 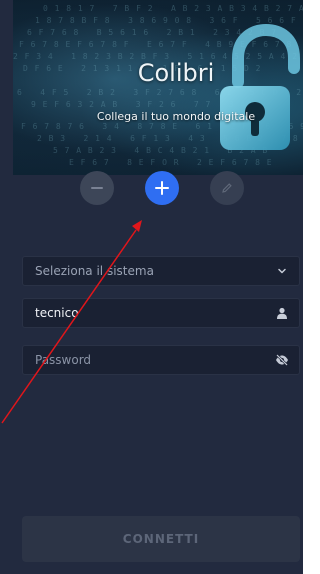 I want to click on pencil-icon, so click(x=227, y=188).